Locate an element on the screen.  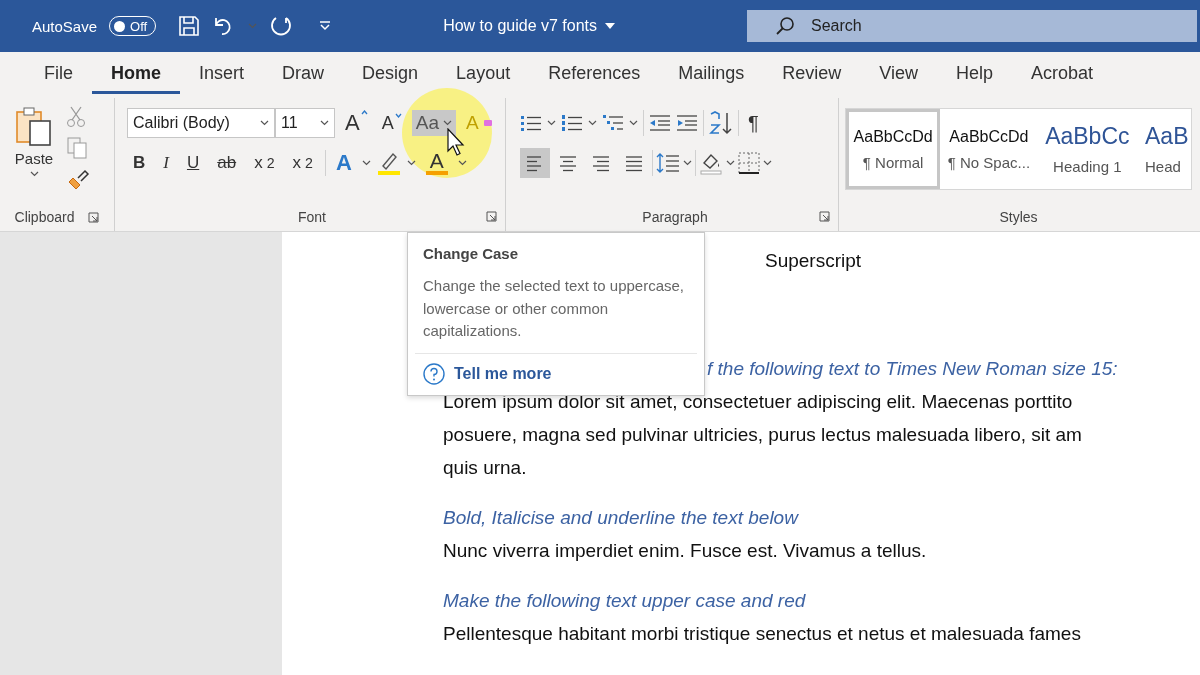
search-field: Search is located at coordinates (911, 26).